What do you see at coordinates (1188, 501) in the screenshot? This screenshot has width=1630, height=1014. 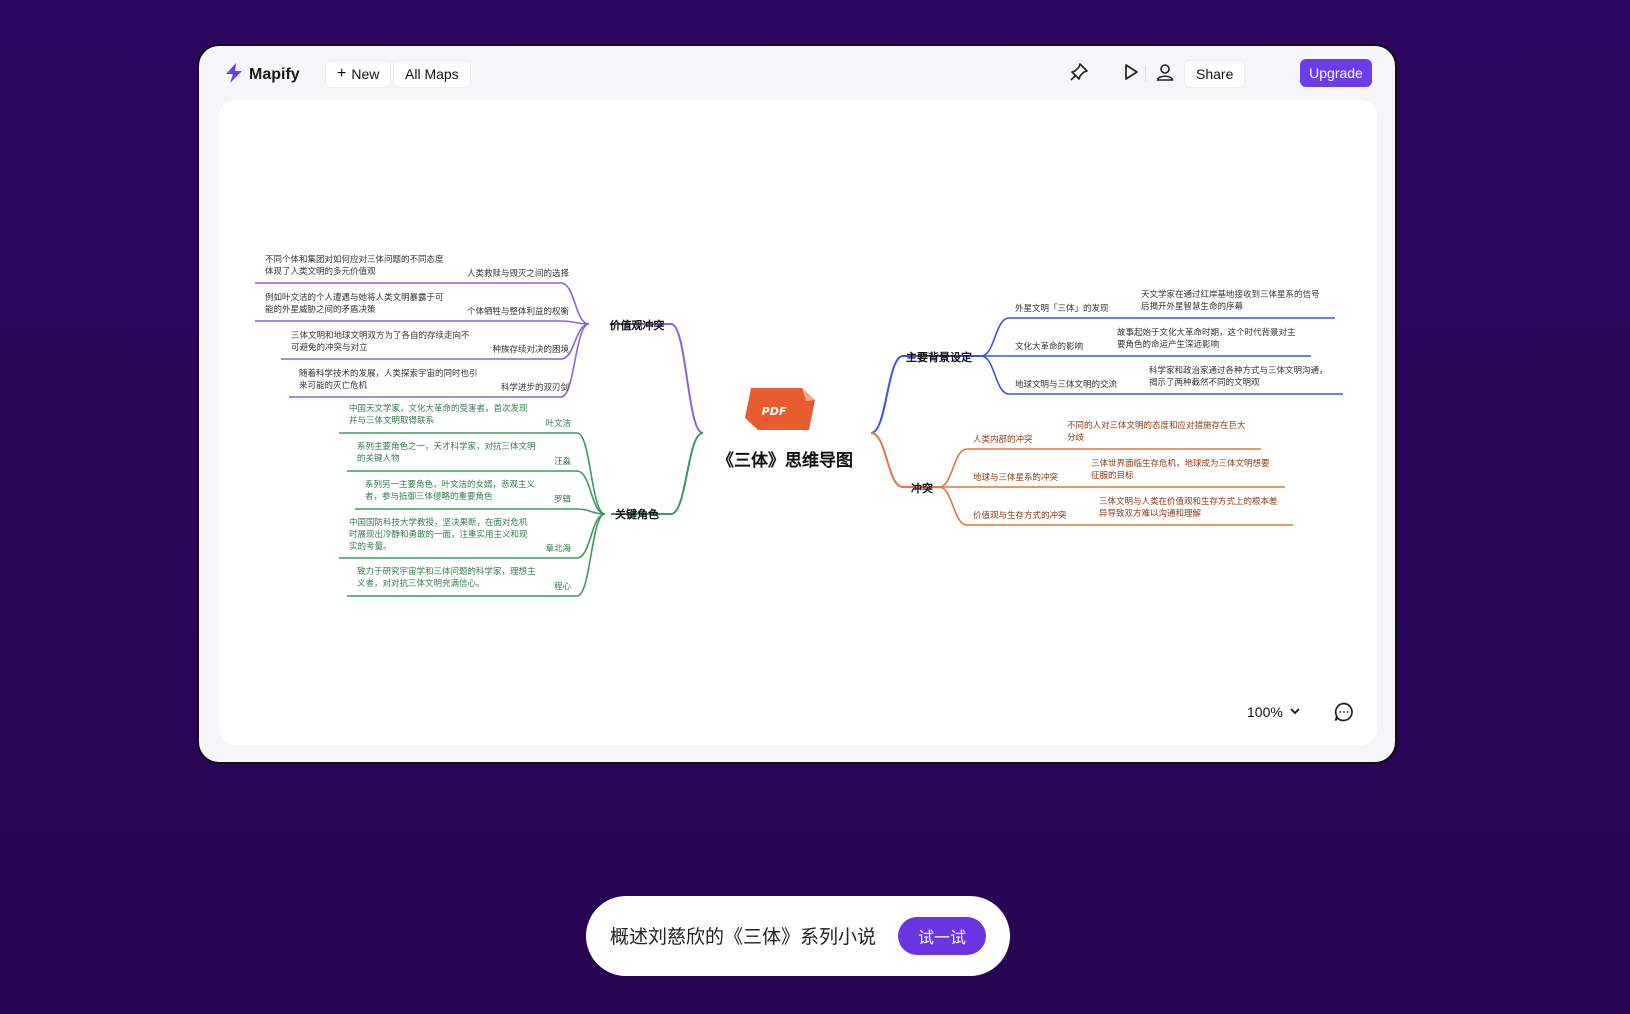 I see `conflict-desc-line: 三体文明与人类在价值观和生存方式上的根本差` at bounding box center [1188, 501].